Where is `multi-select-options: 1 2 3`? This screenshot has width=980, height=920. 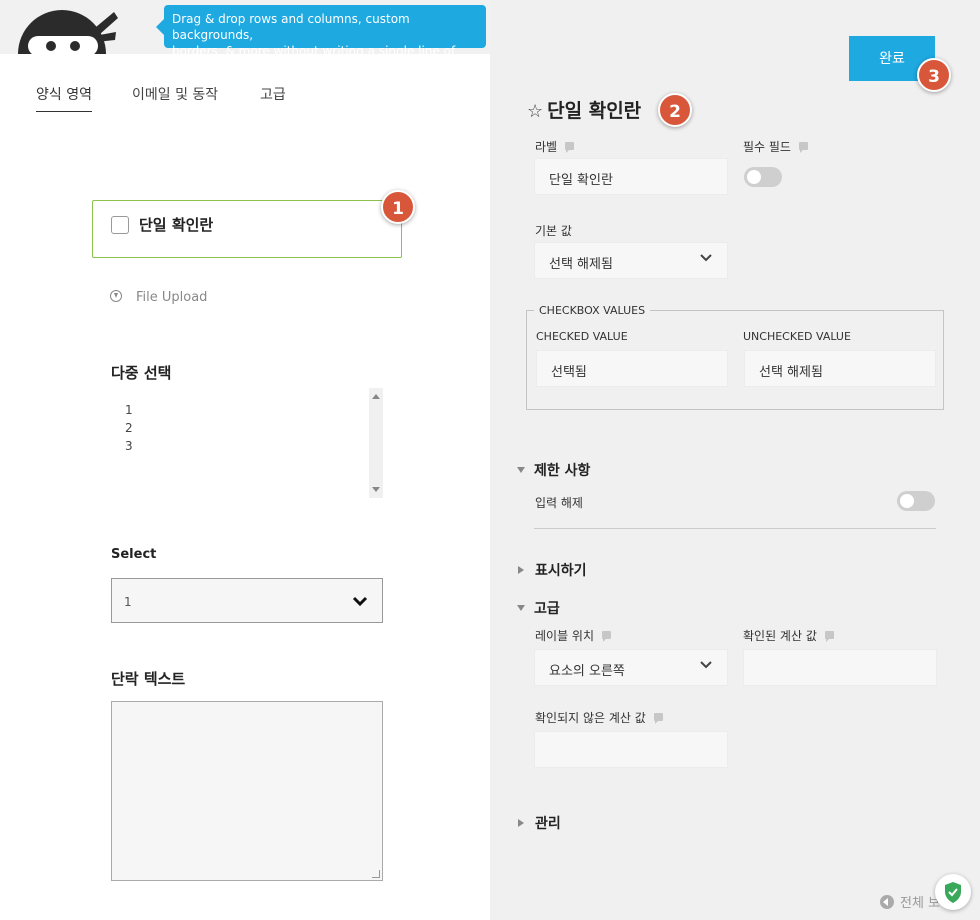
multi-select-options: 1 2 3 is located at coordinates (129, 428).